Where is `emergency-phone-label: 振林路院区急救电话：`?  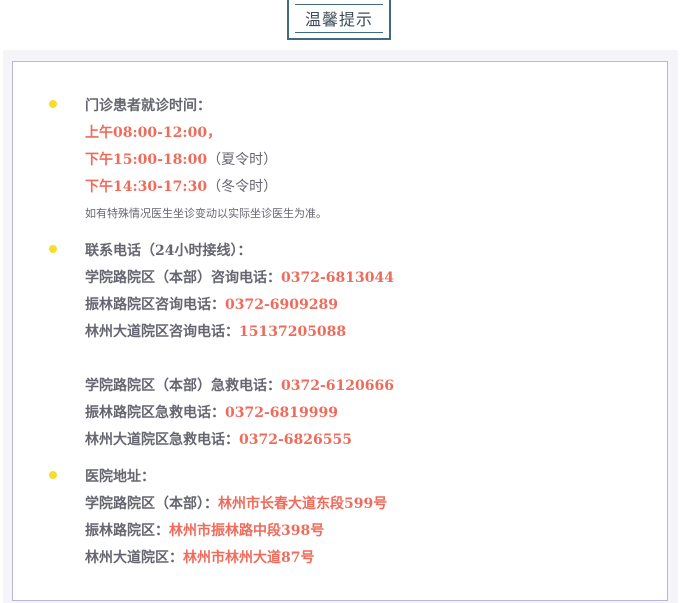
emergency-phone-label: 振林路院区急救电话： is located at coordinates (155, 413).